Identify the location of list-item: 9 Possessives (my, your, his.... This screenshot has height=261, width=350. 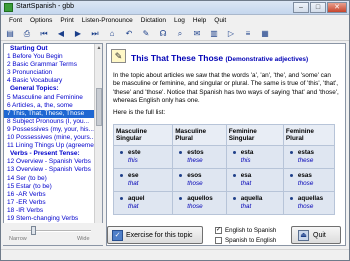
(50, 130).